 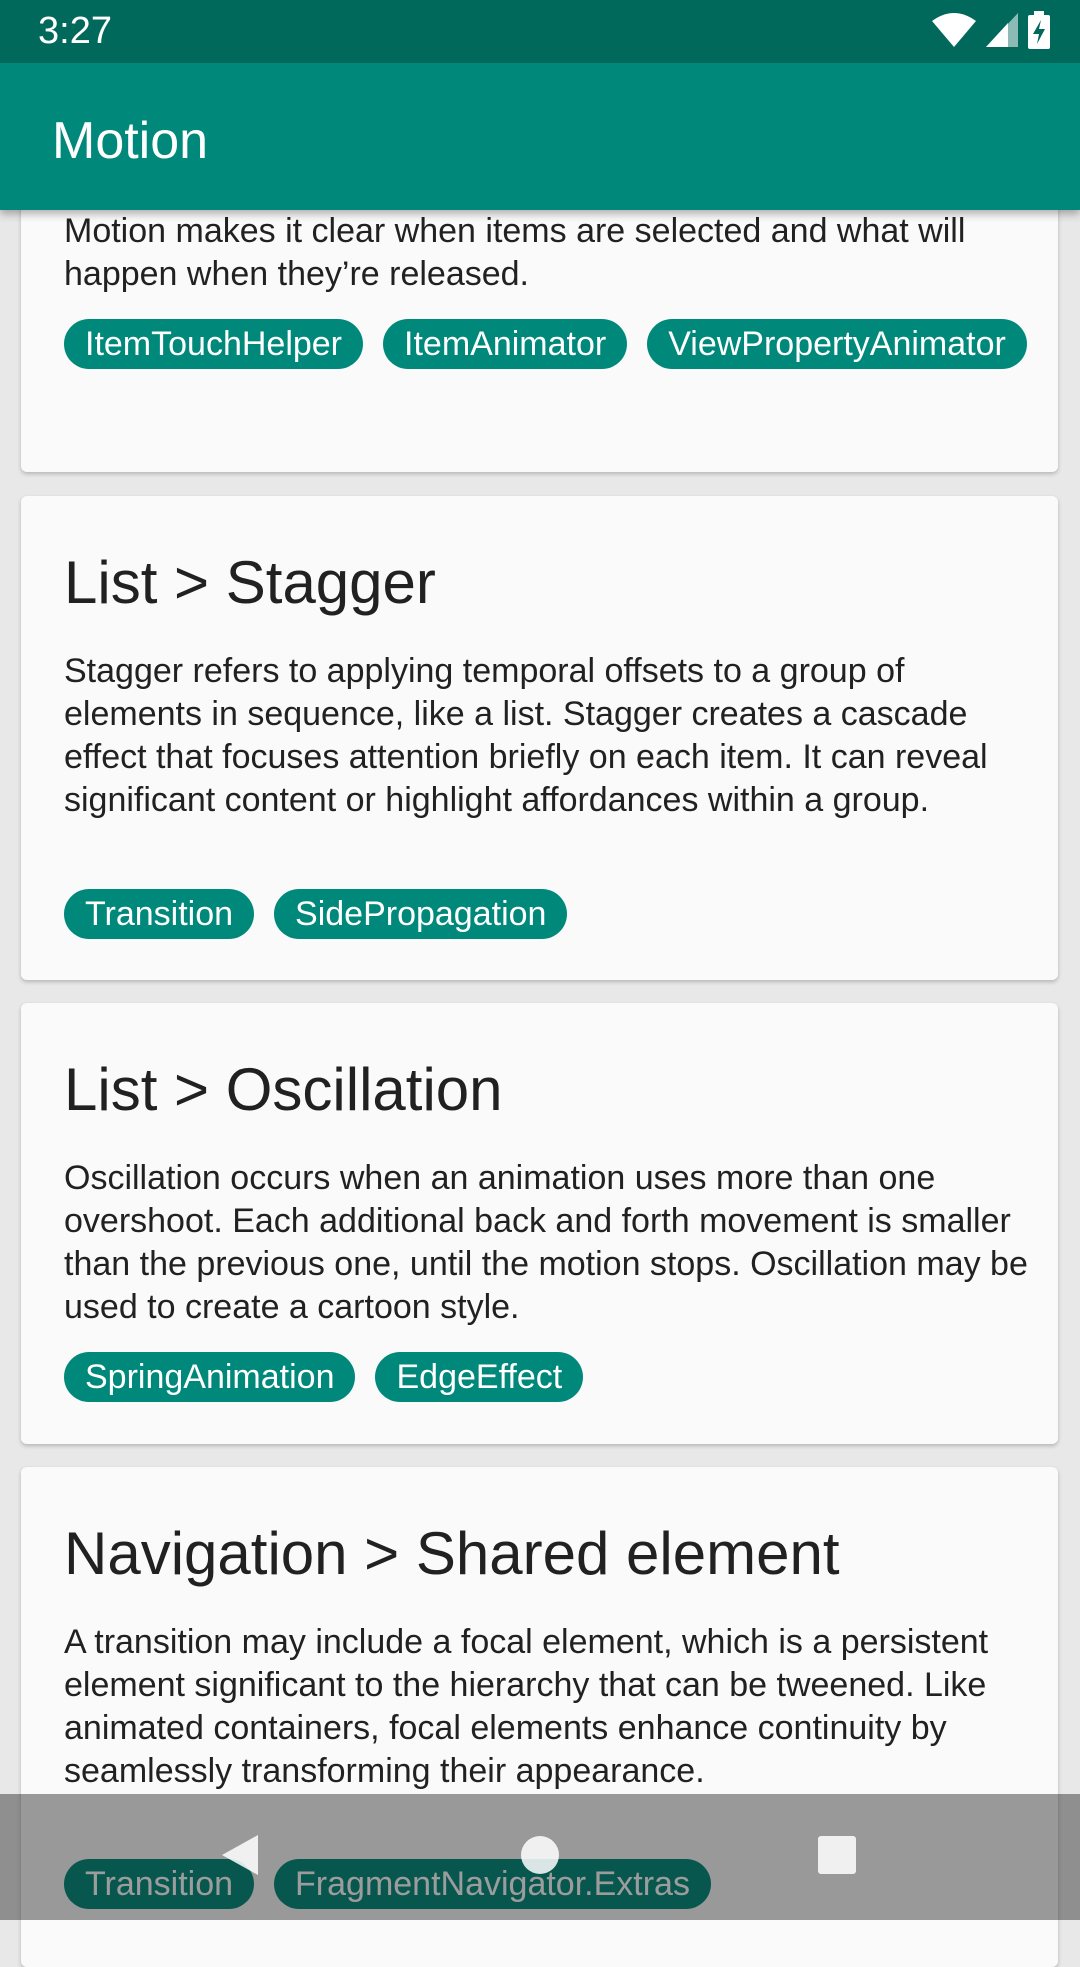 I want to click on back-button, so click(x=240, y=1857).